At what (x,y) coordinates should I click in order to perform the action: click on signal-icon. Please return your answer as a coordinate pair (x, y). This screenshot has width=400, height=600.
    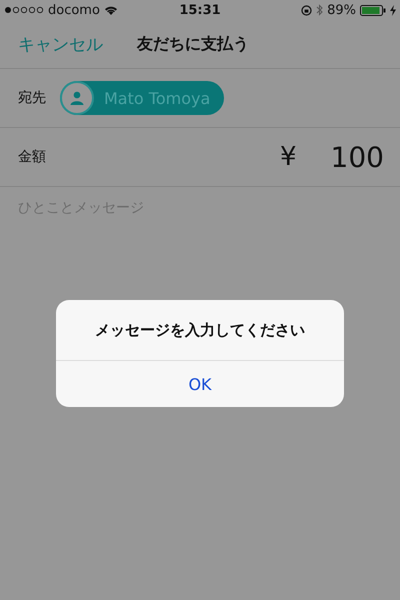
    Looking at the image, I should click on (24, 10).